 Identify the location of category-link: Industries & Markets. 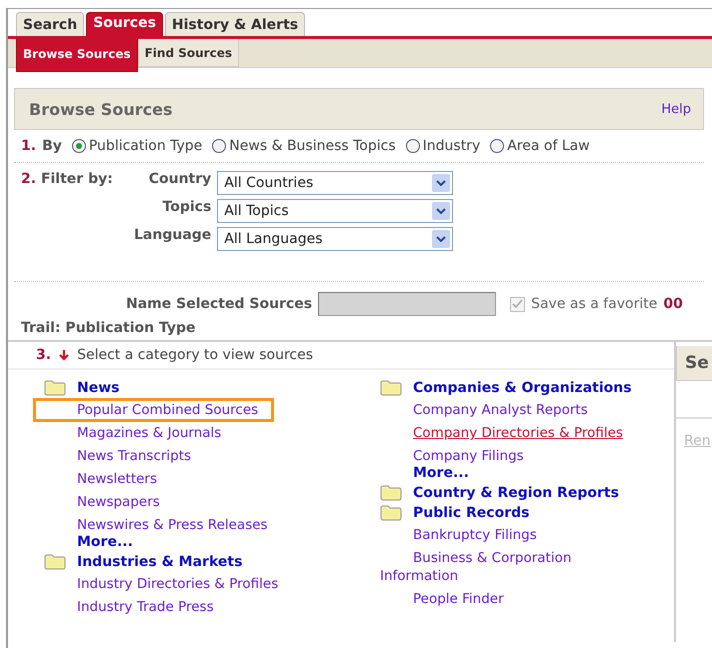
(159, 562).